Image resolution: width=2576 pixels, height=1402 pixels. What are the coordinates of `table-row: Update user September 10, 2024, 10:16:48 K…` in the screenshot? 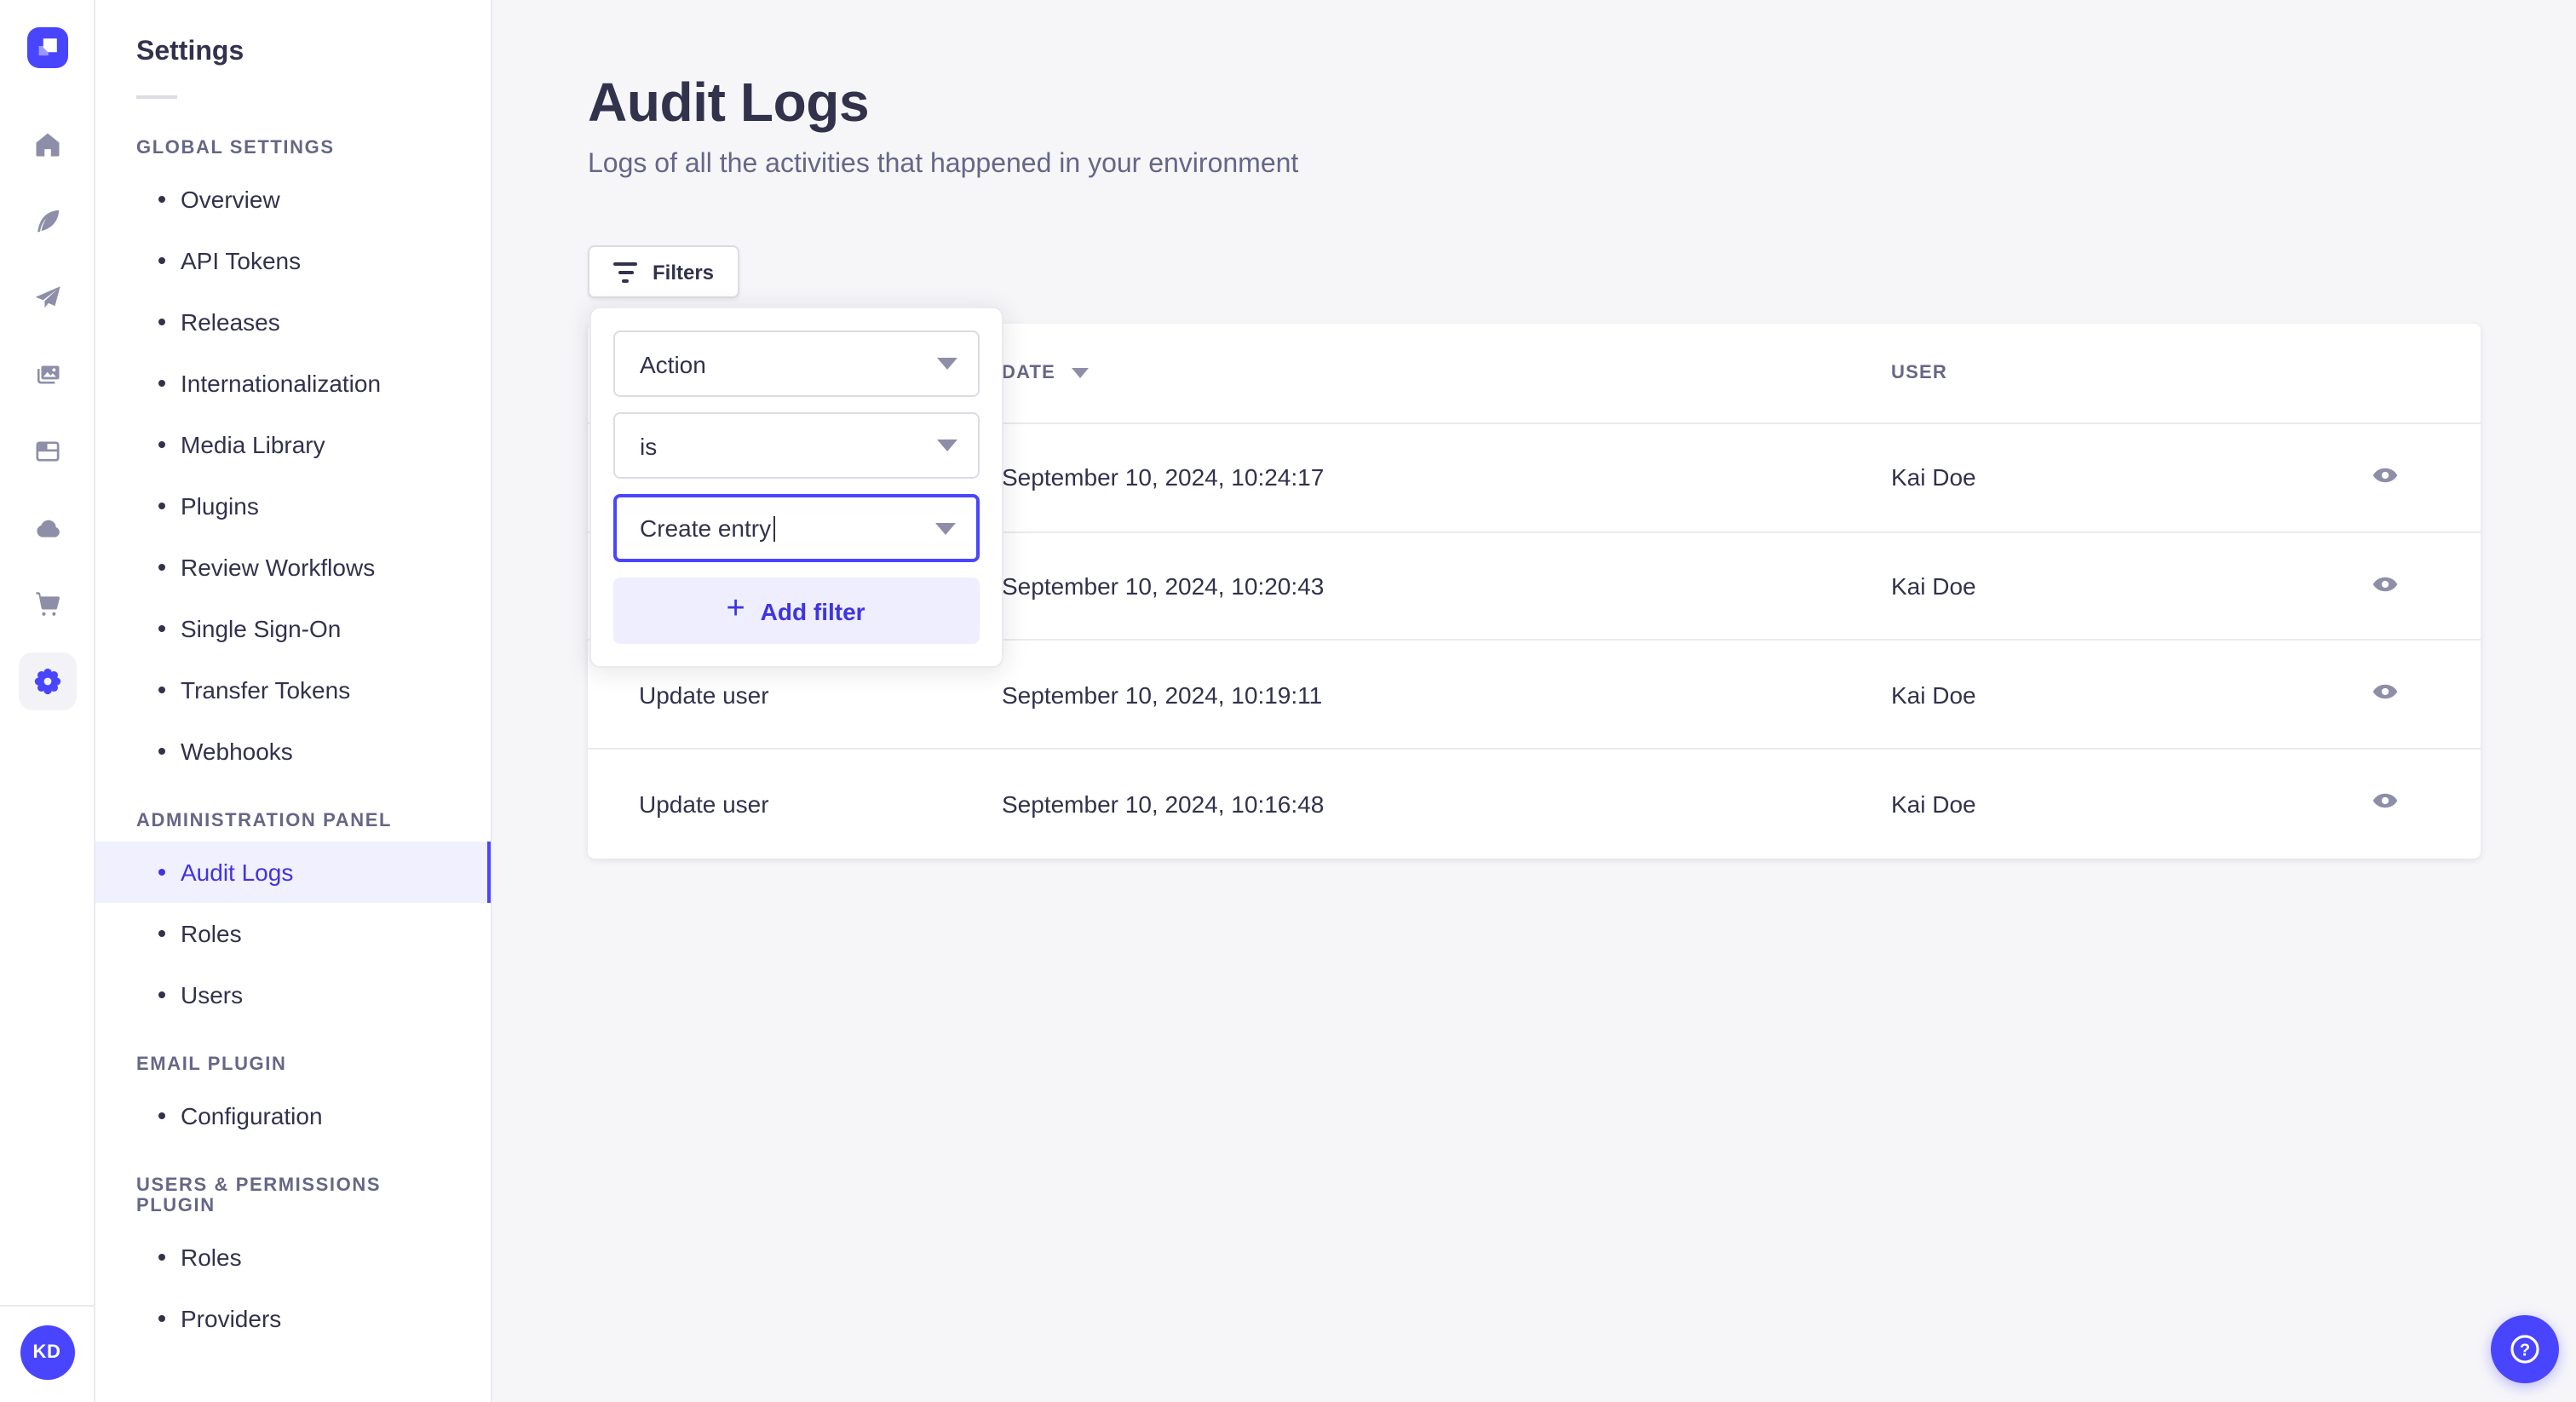 It's located at (1535, 804).